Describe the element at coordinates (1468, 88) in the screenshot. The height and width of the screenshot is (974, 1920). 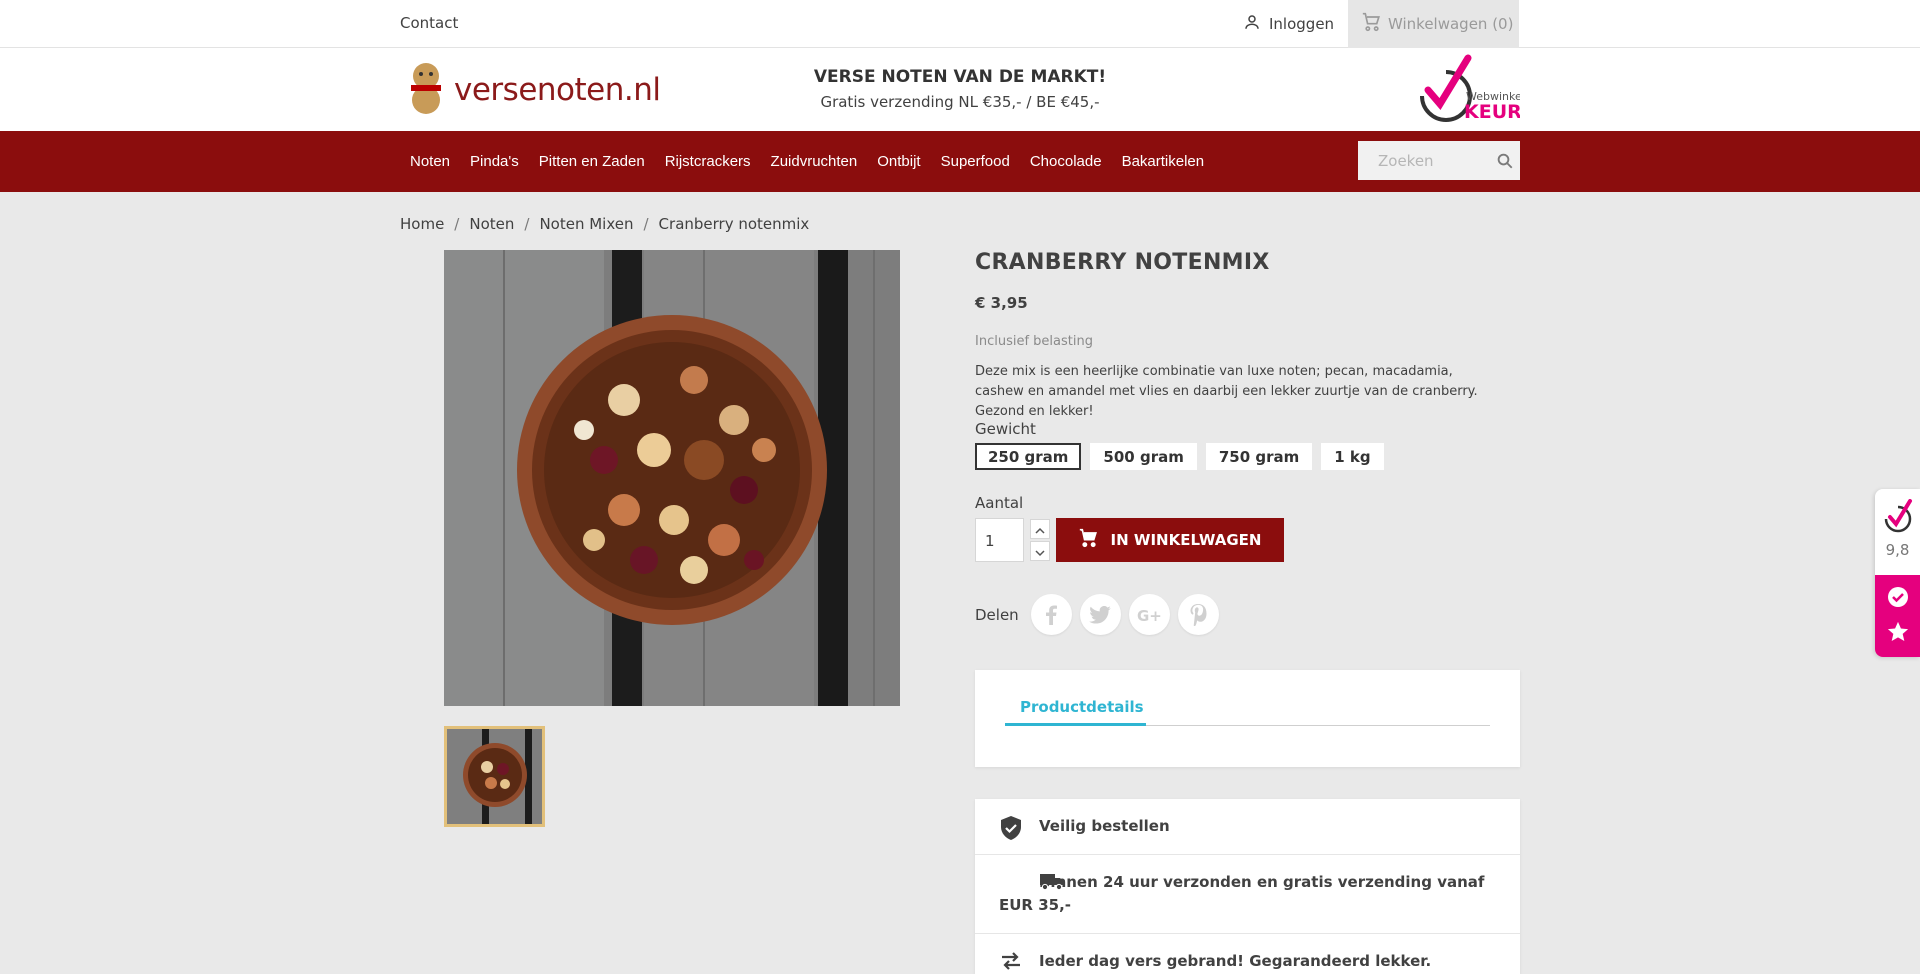
I see `webwinkelkeur-logo: Webwinkel KEUR` at that location.